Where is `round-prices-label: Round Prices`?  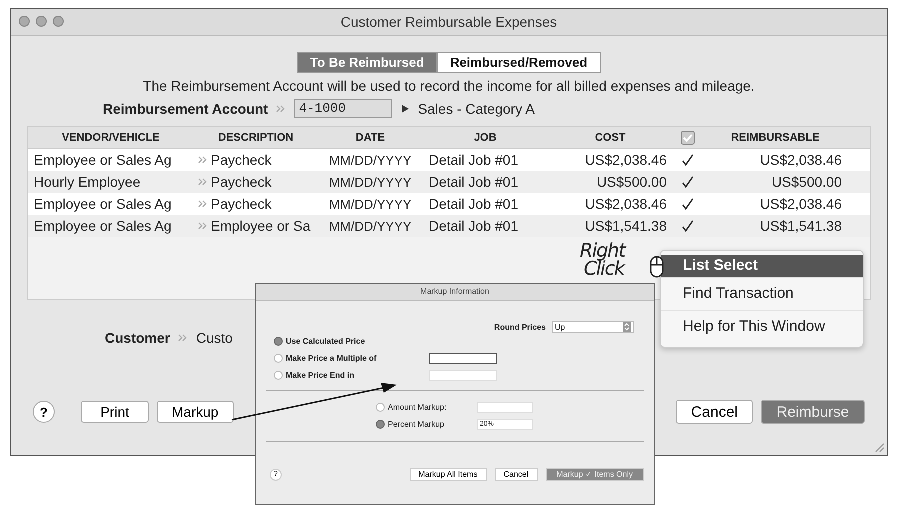
round-prices-label: Round Prices is located at coordinates (520, 327).